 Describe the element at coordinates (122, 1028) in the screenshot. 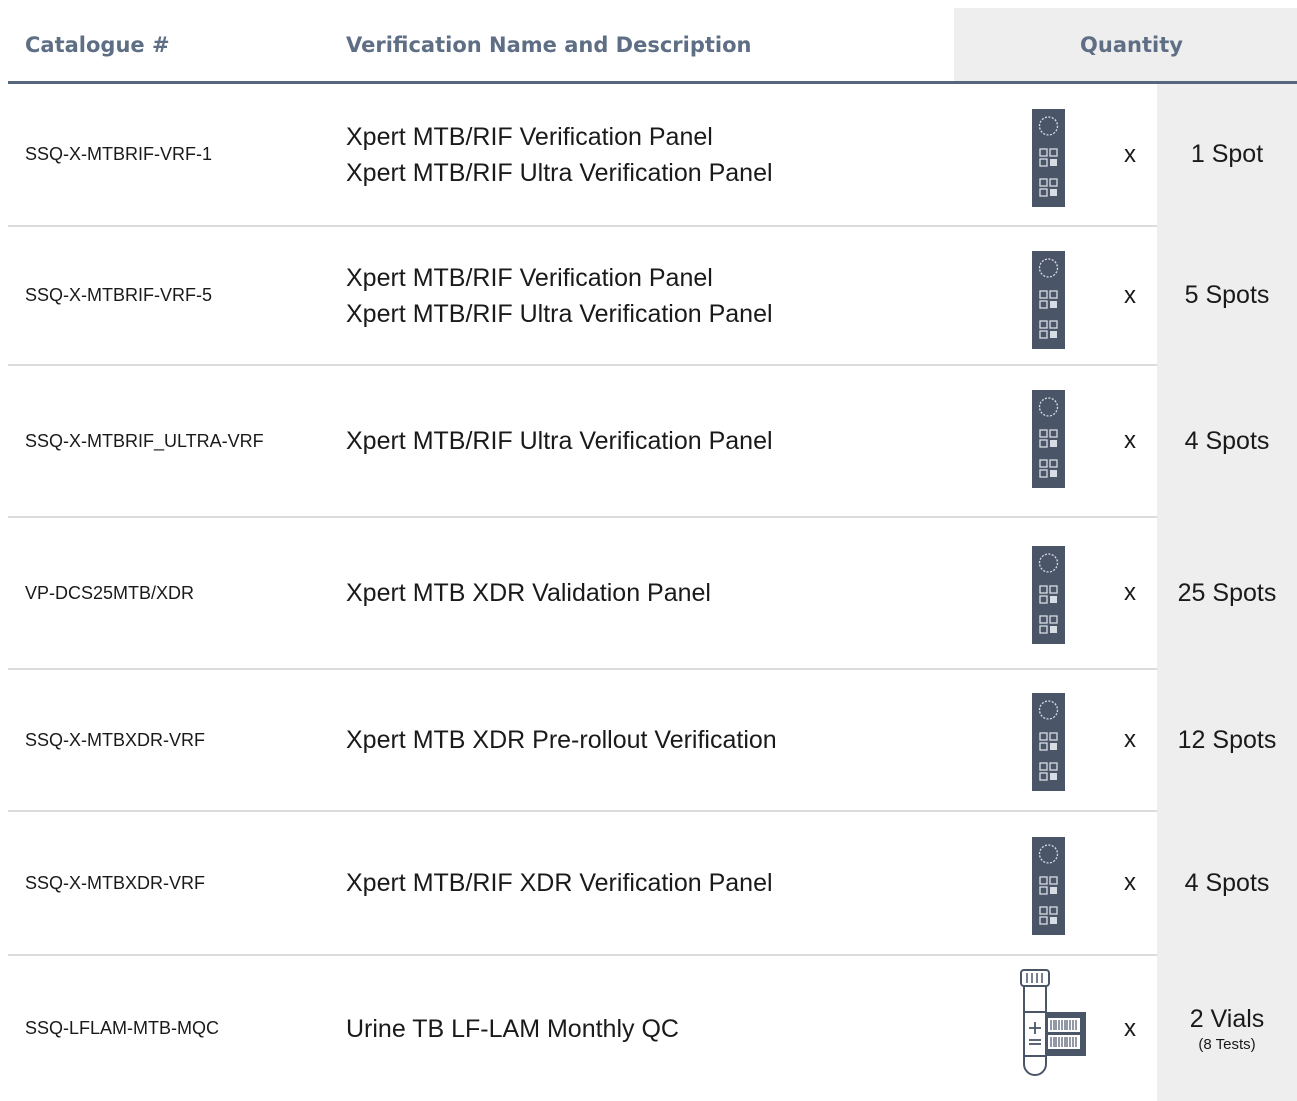

I see `catalogue-number: SSQ-LFLAM-MTB-MQC` at that location.